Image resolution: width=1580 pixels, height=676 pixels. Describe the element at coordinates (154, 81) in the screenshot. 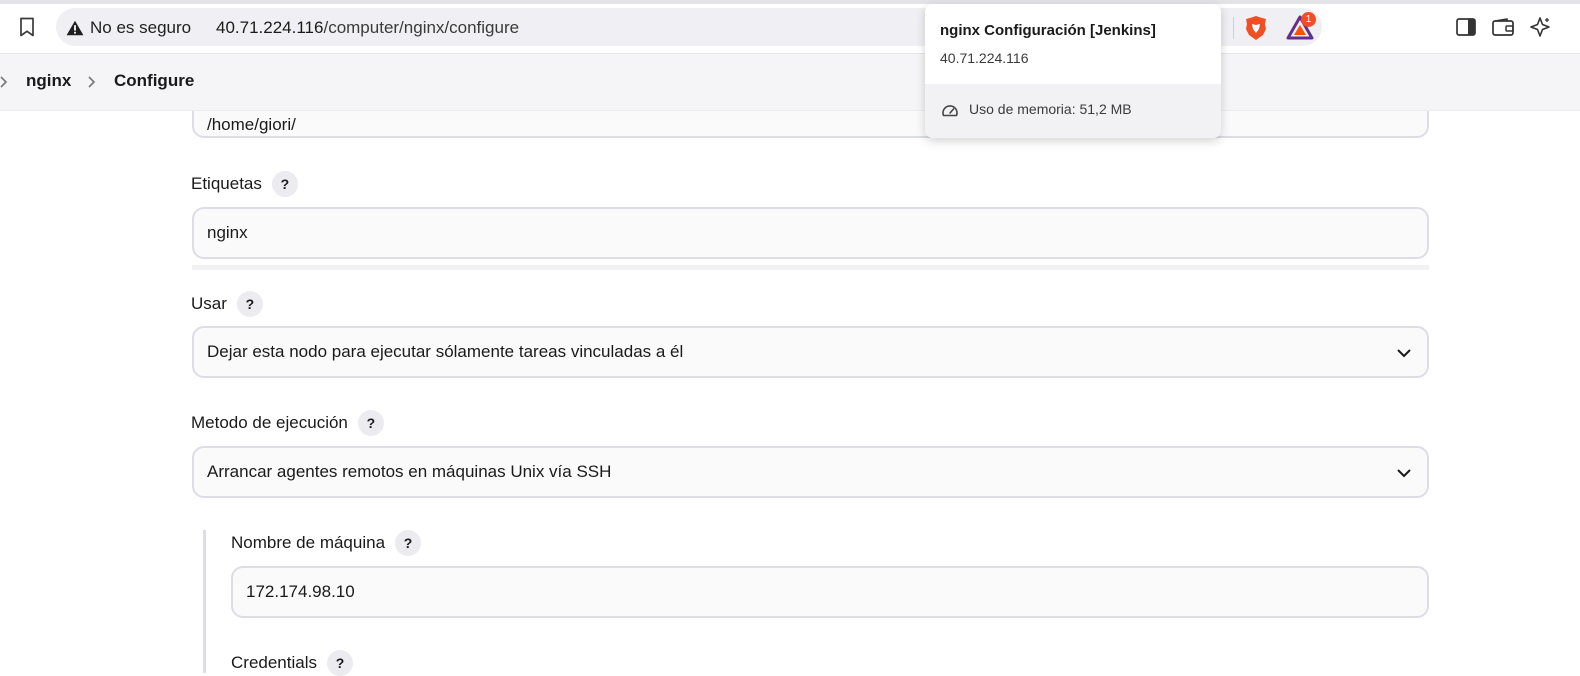

I see `breadcrumb-item-configure: Configure` at that location.